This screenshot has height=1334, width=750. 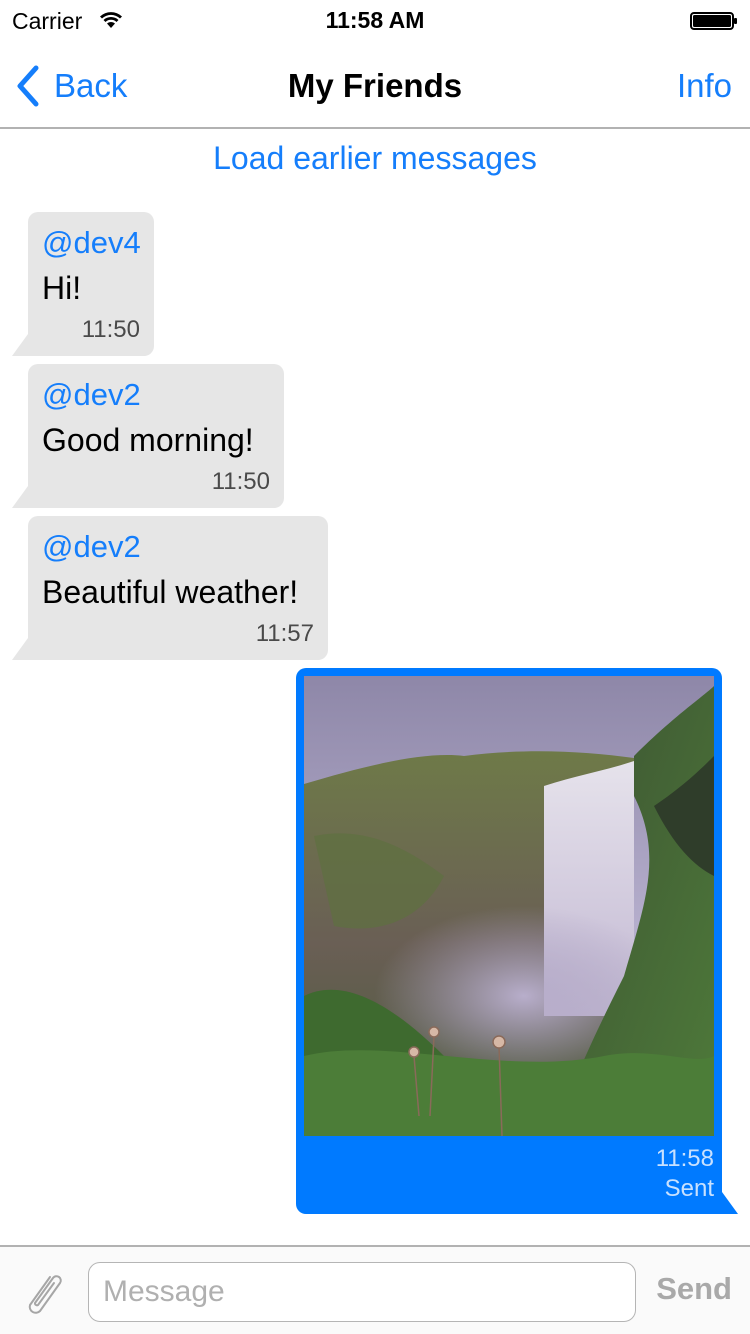 What do you see at coordinates (62, 288) in the screenshot?
I see `message-text: Hi!` at bounding box center [62, 288].